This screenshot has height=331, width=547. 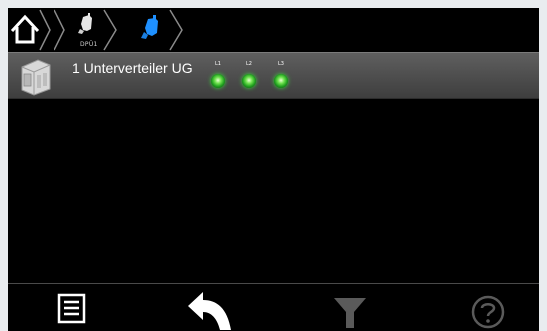 I want to click on distribution-board-icon, so click(x=36, y=77).